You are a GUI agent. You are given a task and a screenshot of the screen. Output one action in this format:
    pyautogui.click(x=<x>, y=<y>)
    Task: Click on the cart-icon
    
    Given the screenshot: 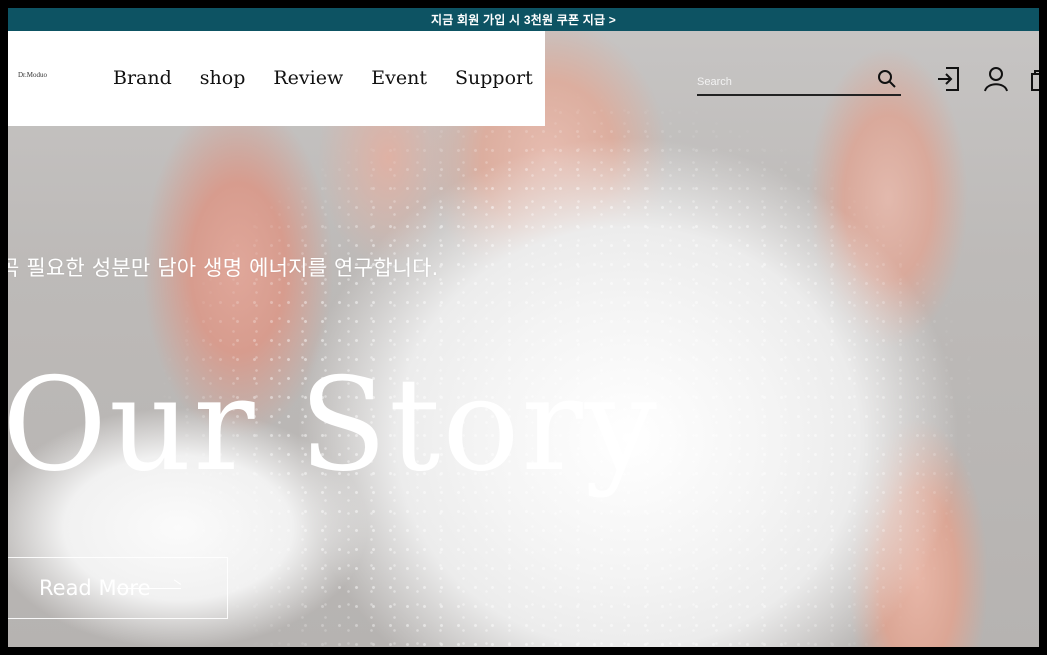 What is the action you would take?
    pyautogui.click(x=1034, y=82)
    